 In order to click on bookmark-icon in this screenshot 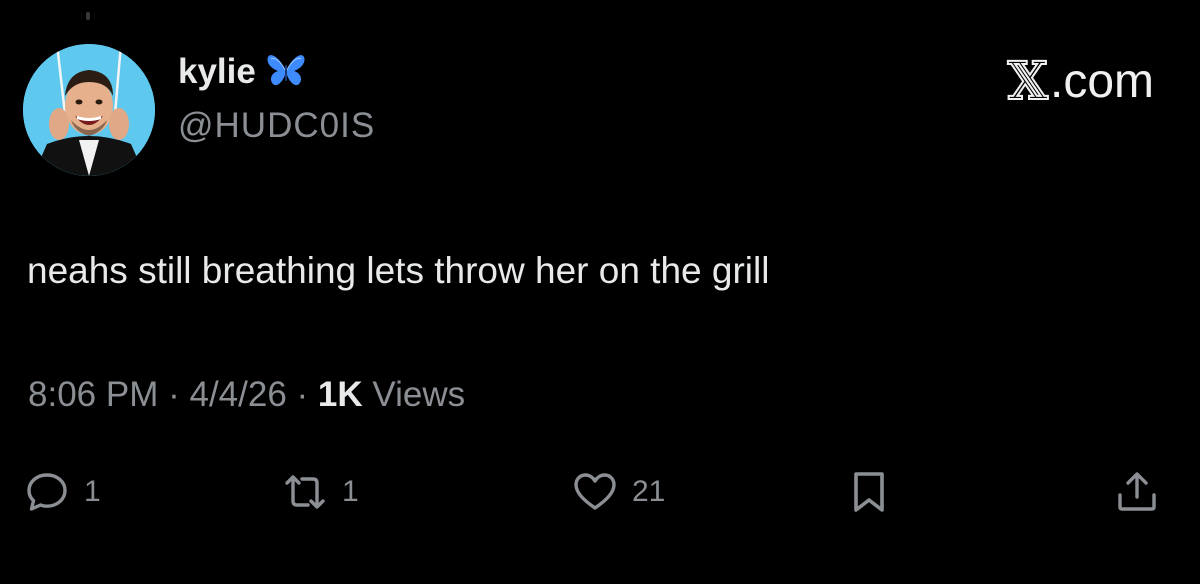, I will do `click(869, 492)`.